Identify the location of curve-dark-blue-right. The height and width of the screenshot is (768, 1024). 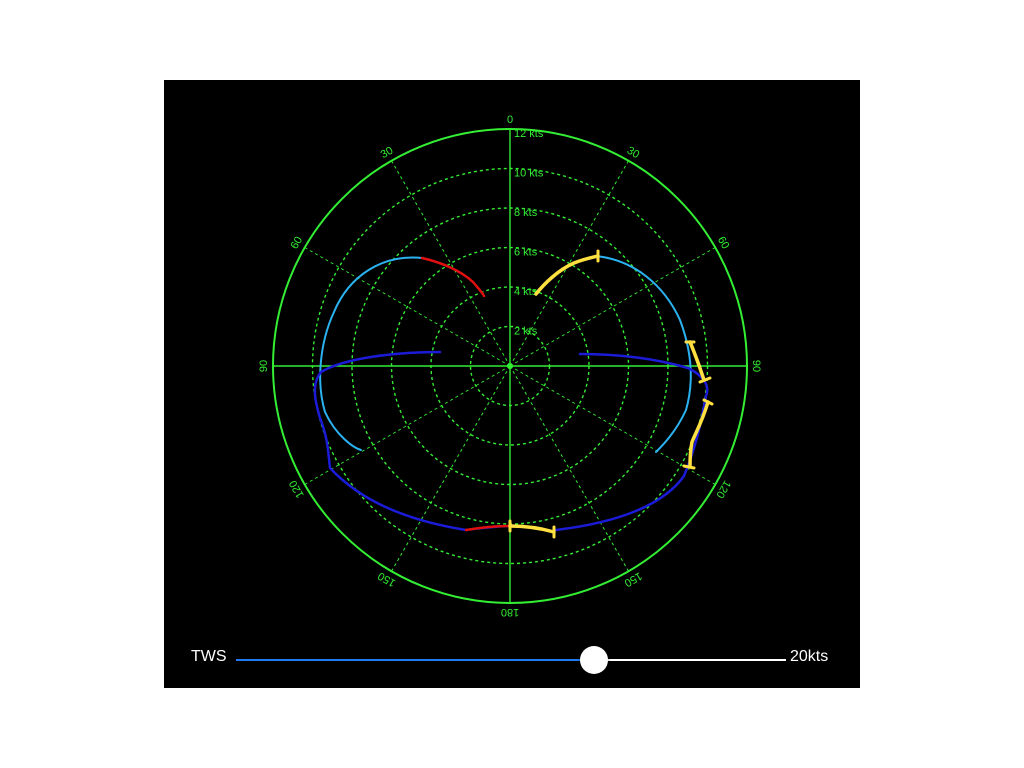
(631, 442).